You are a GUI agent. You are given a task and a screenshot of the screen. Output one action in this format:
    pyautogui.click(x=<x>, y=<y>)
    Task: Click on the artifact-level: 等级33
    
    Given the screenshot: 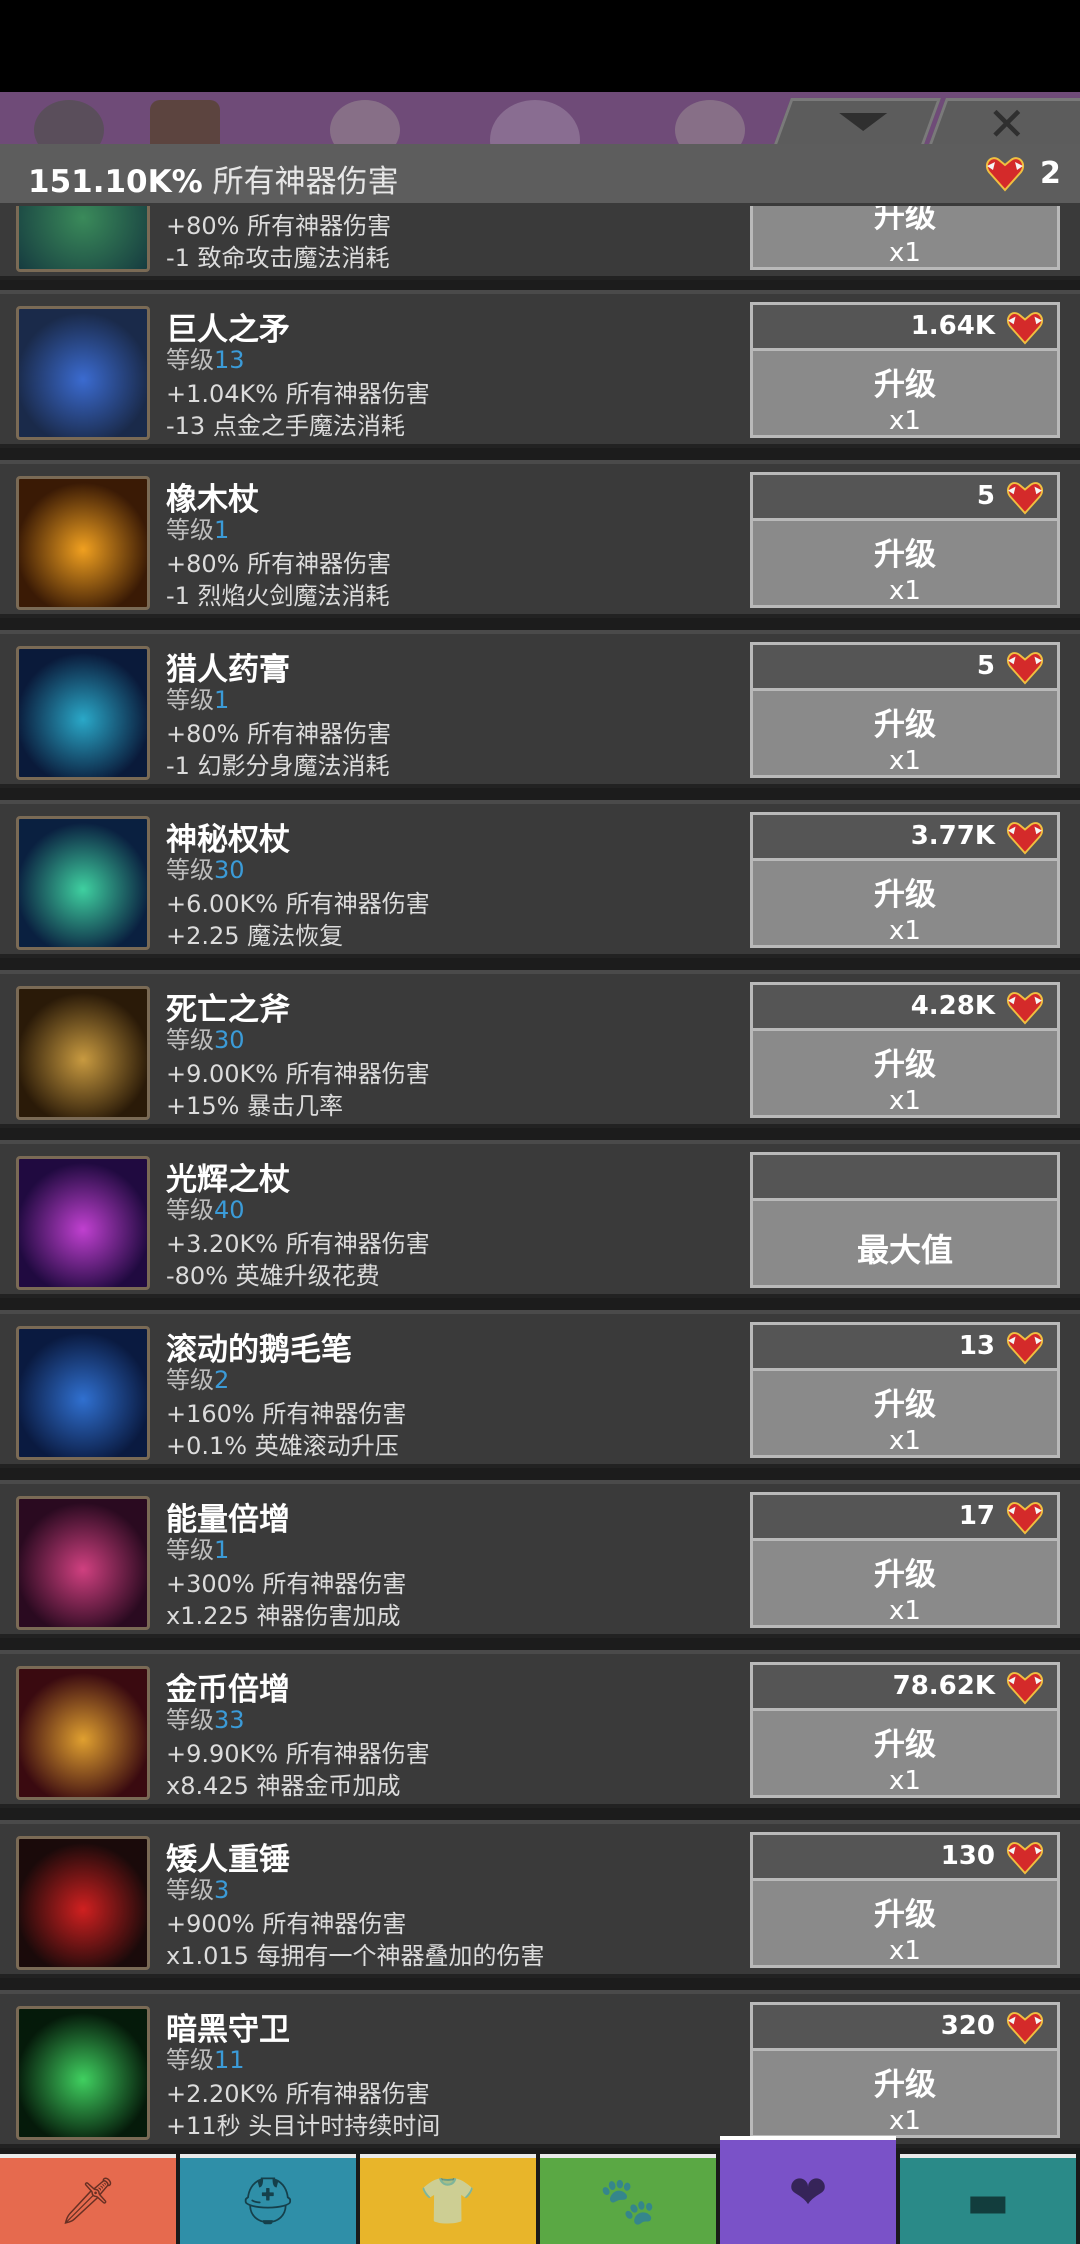 What is the action you would take?
    pyautogui.click(x=205, y=1717)
    